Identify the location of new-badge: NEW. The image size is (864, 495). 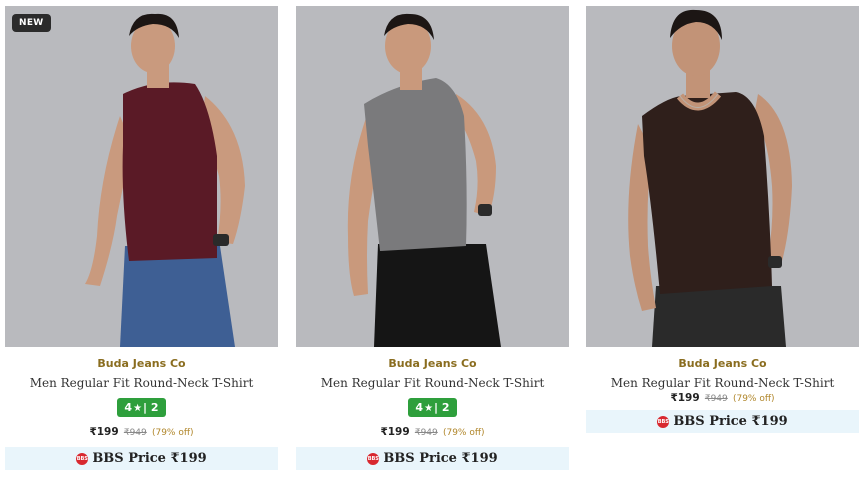
(31, 23).